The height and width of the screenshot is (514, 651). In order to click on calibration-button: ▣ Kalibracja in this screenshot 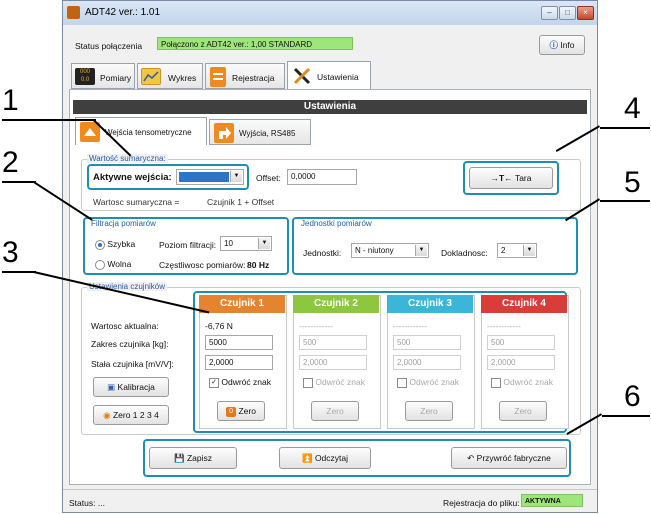, I will do `click(131, 387)`.